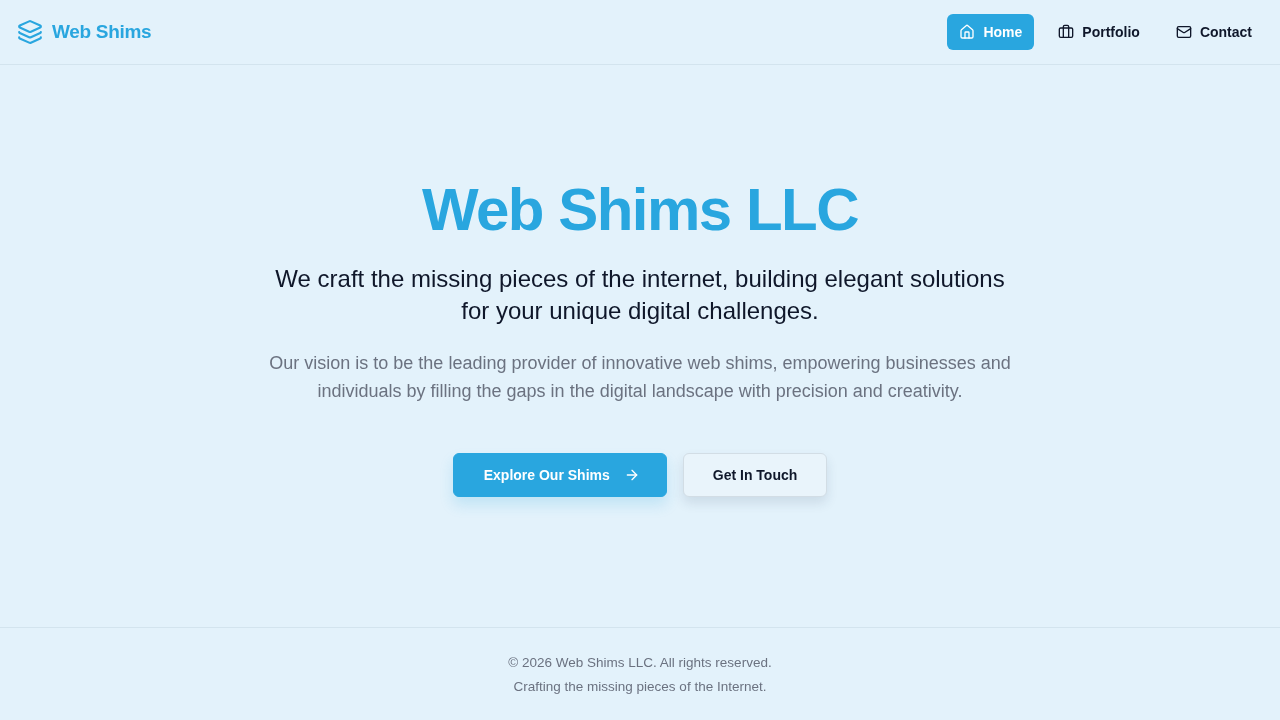 Image resolution: width=1280 pixels, height=720 pixels. What do you see at coordinates (967, 32) in the screenshot?
I see `home-icon` at bounding box center [967, 32].